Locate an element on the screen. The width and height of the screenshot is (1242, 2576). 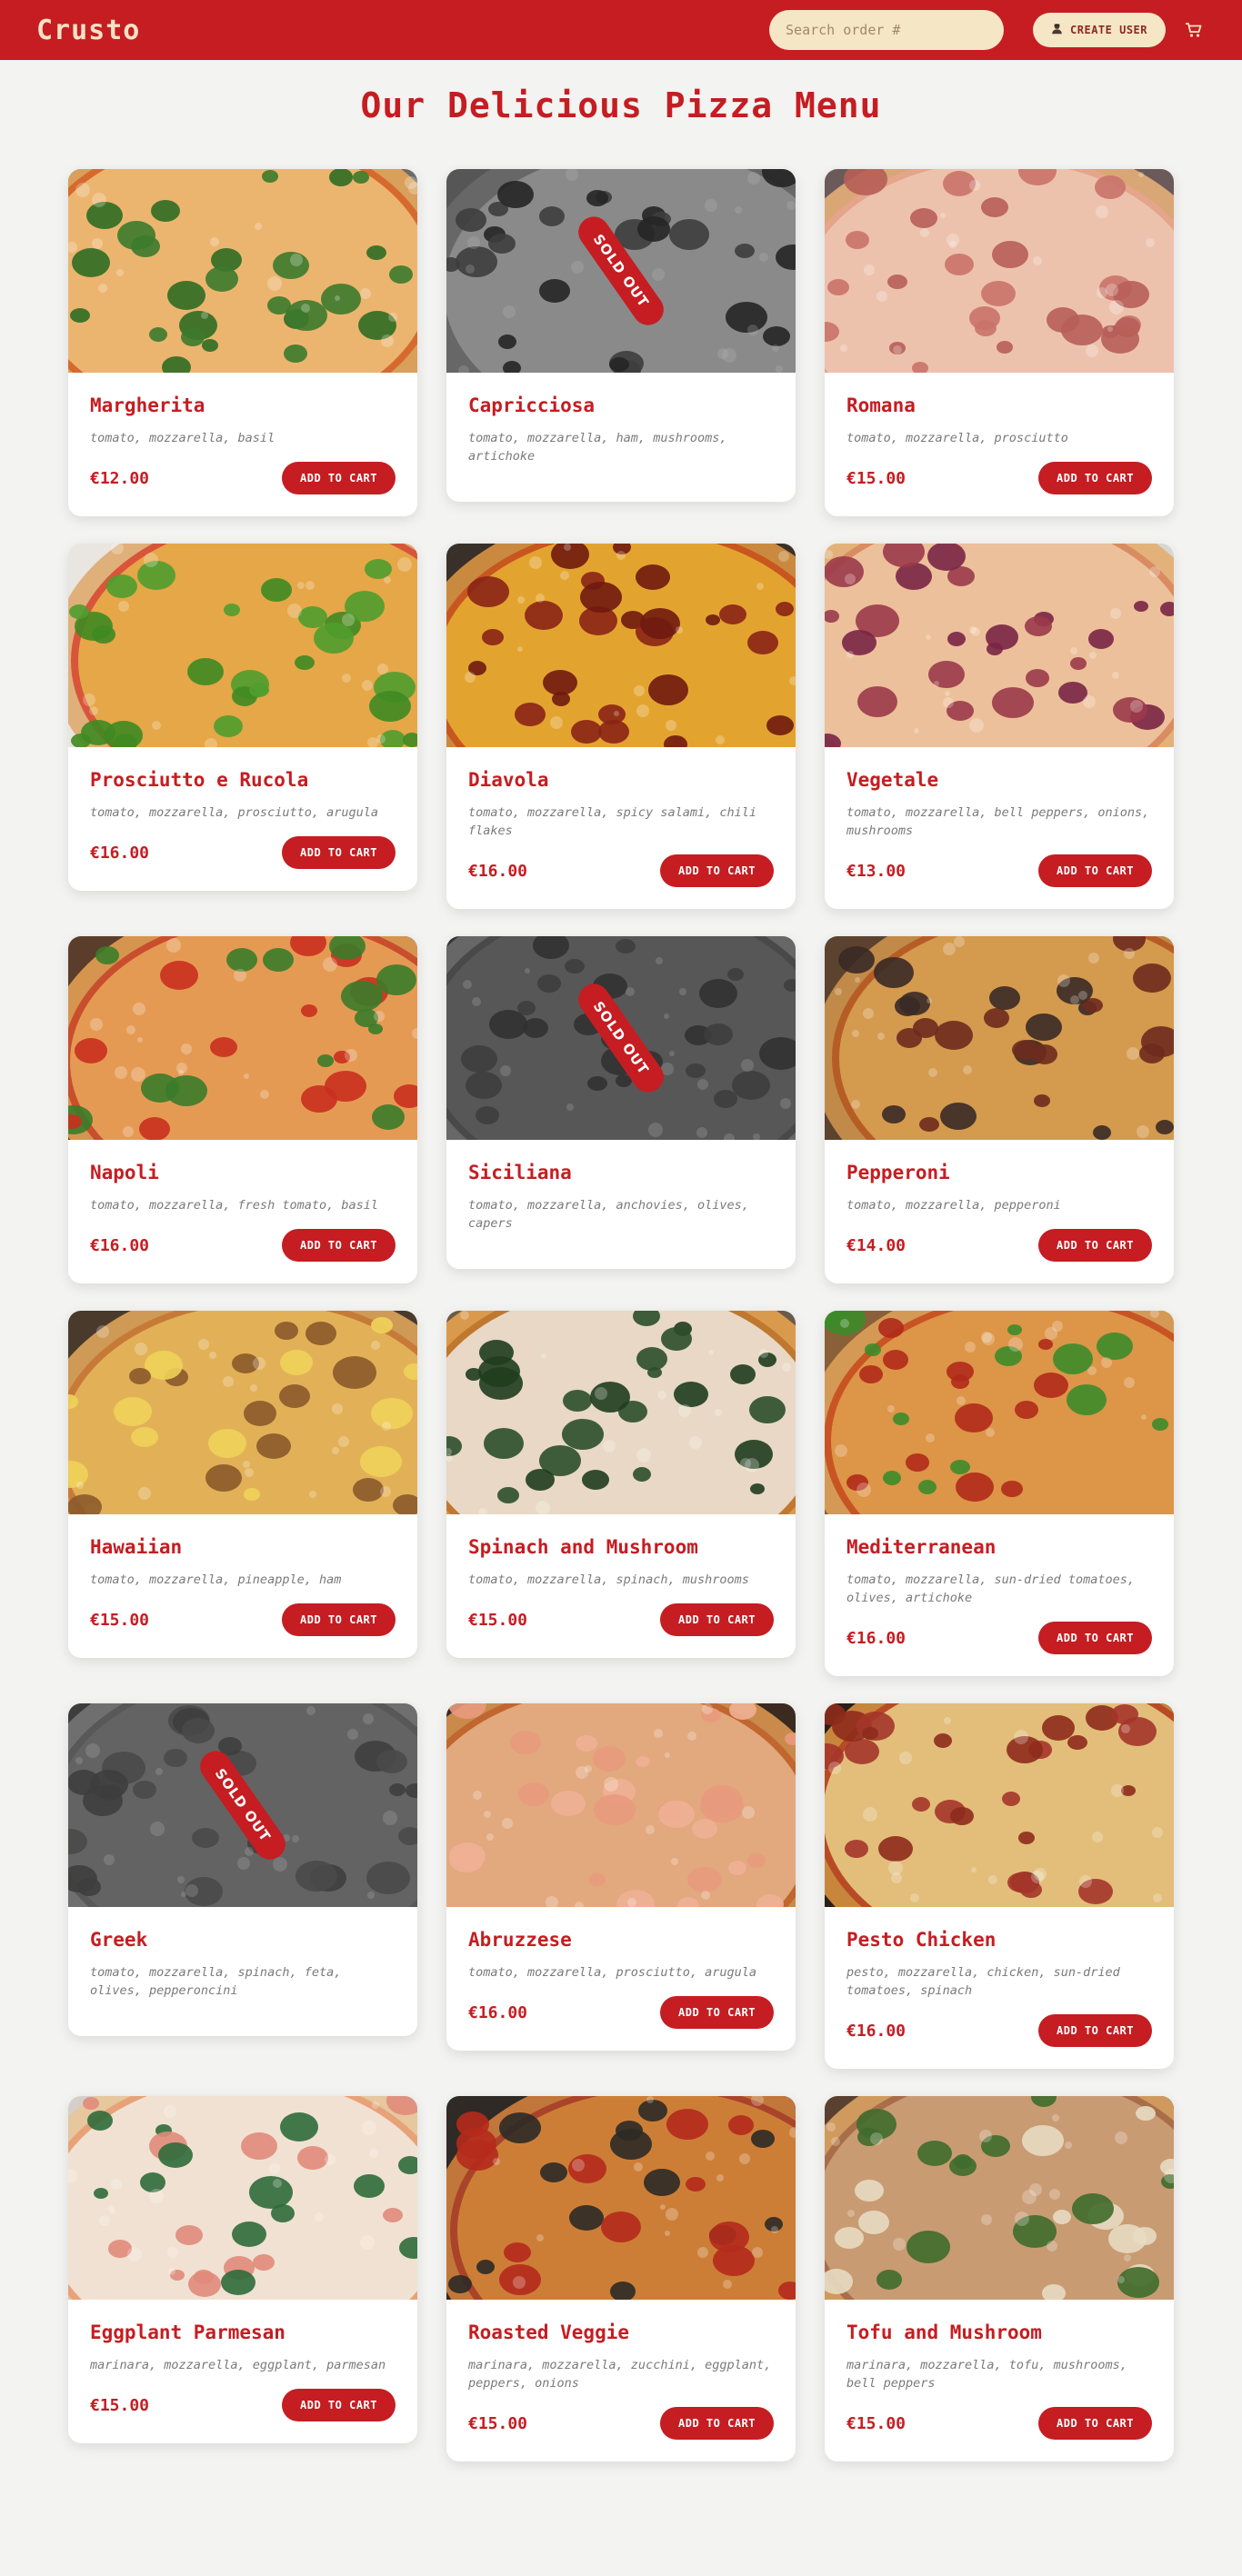
pizza-name: Roasted Veggie is located at coordinates (549, 2332).